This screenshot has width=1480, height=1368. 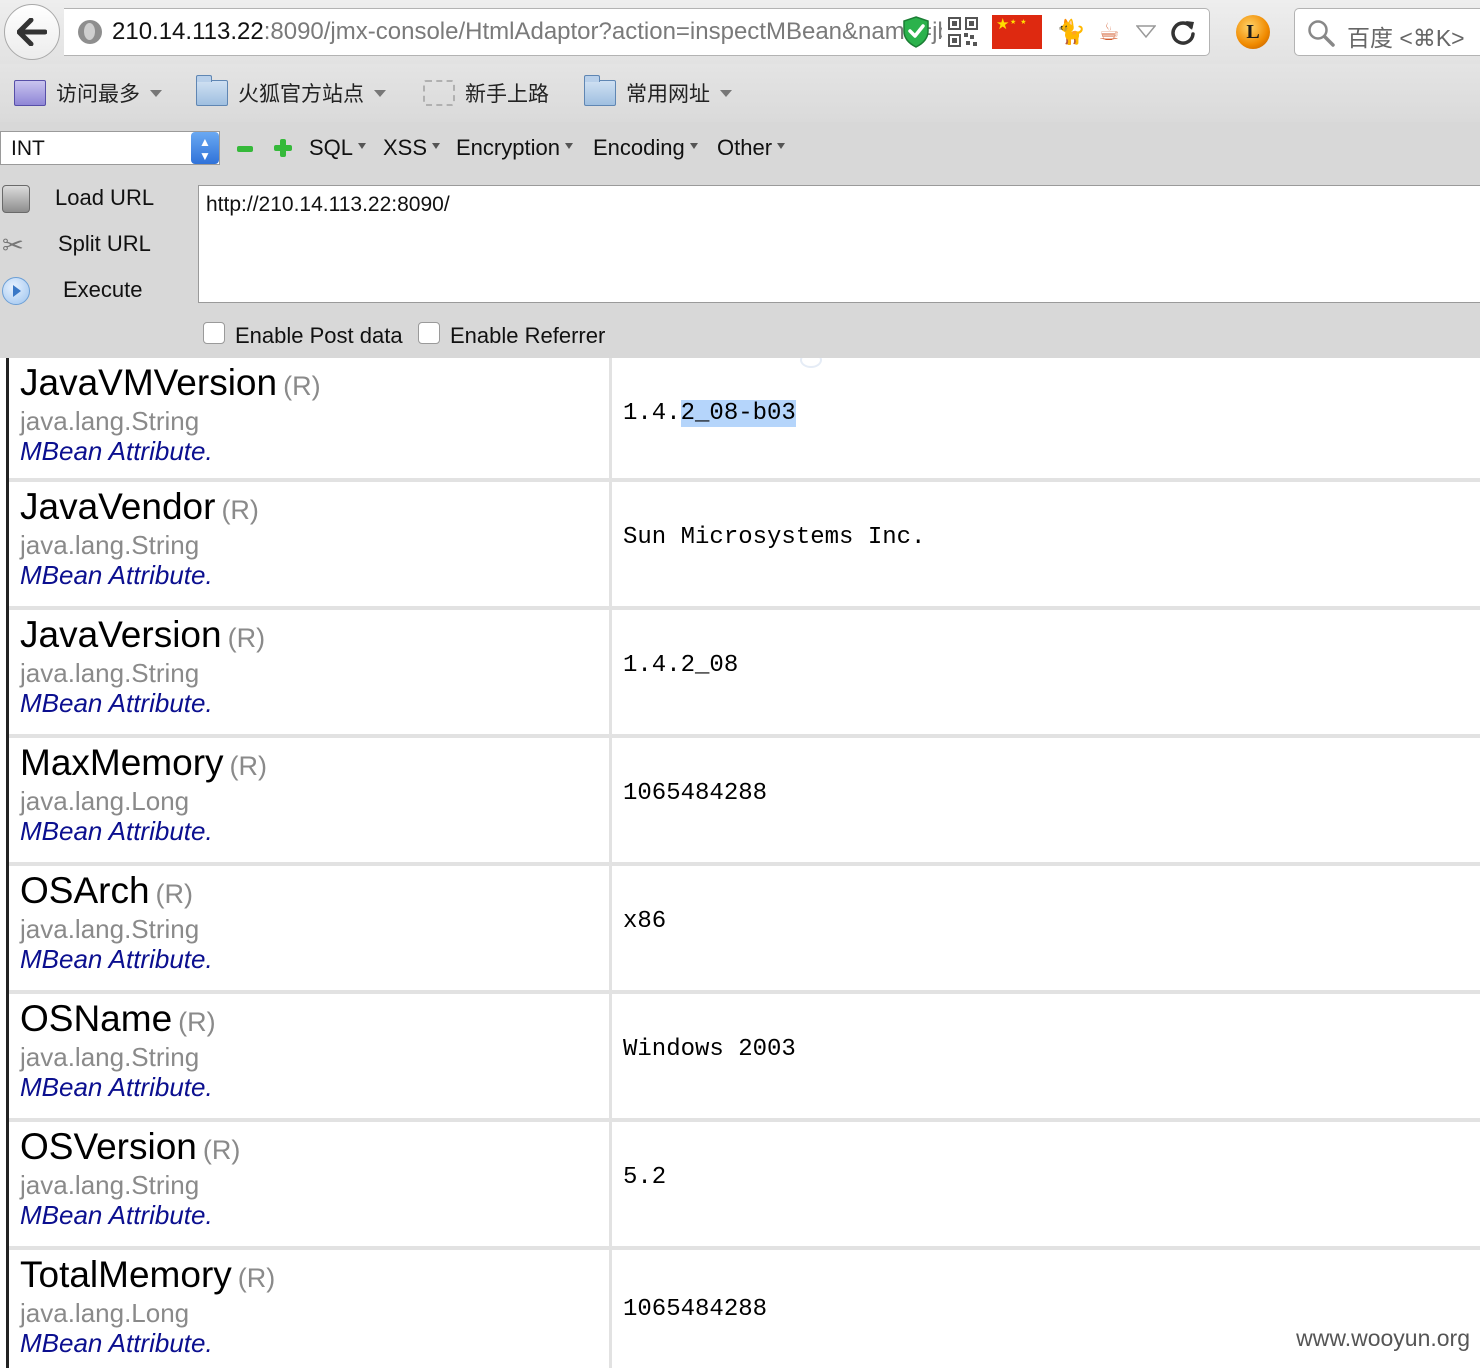 I want to click on url-textarea: http://210.14.113.22:8090/, so click(x=839, y=244).